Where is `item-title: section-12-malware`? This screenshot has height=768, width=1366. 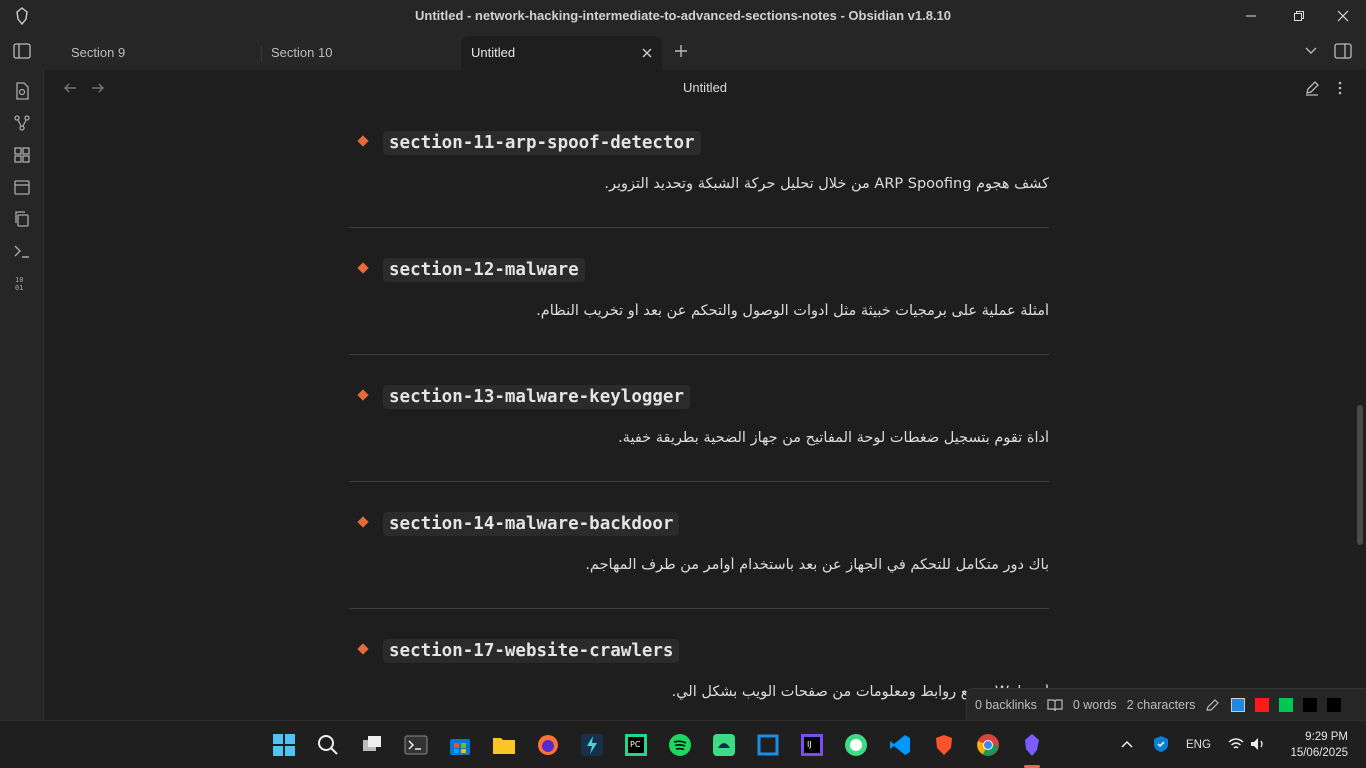 item-title: section-12-malware is located at coordinates (484, 270).